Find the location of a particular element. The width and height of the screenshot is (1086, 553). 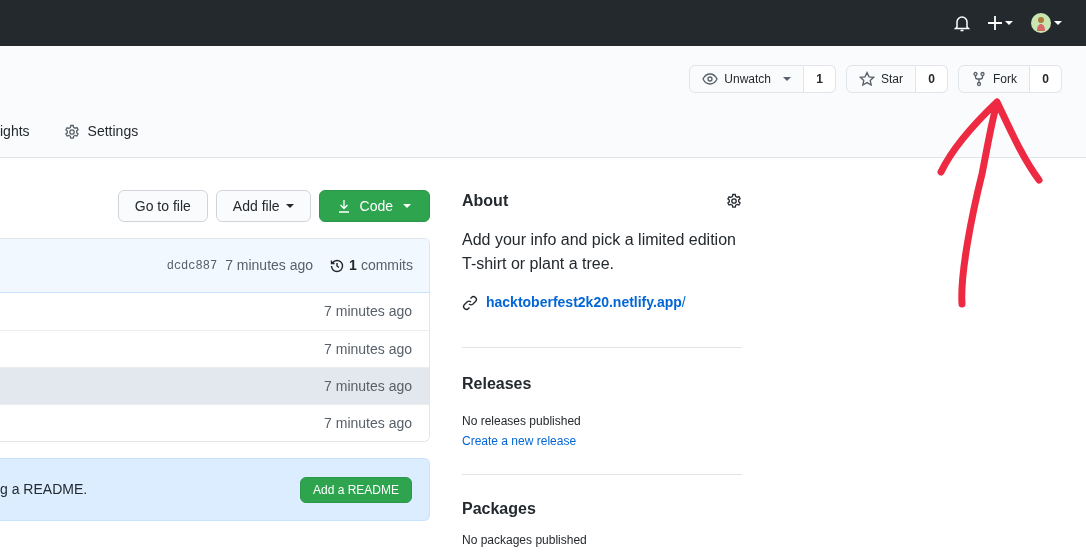

commit-time: 7 minutes ago is located at coordinates (269, 265).